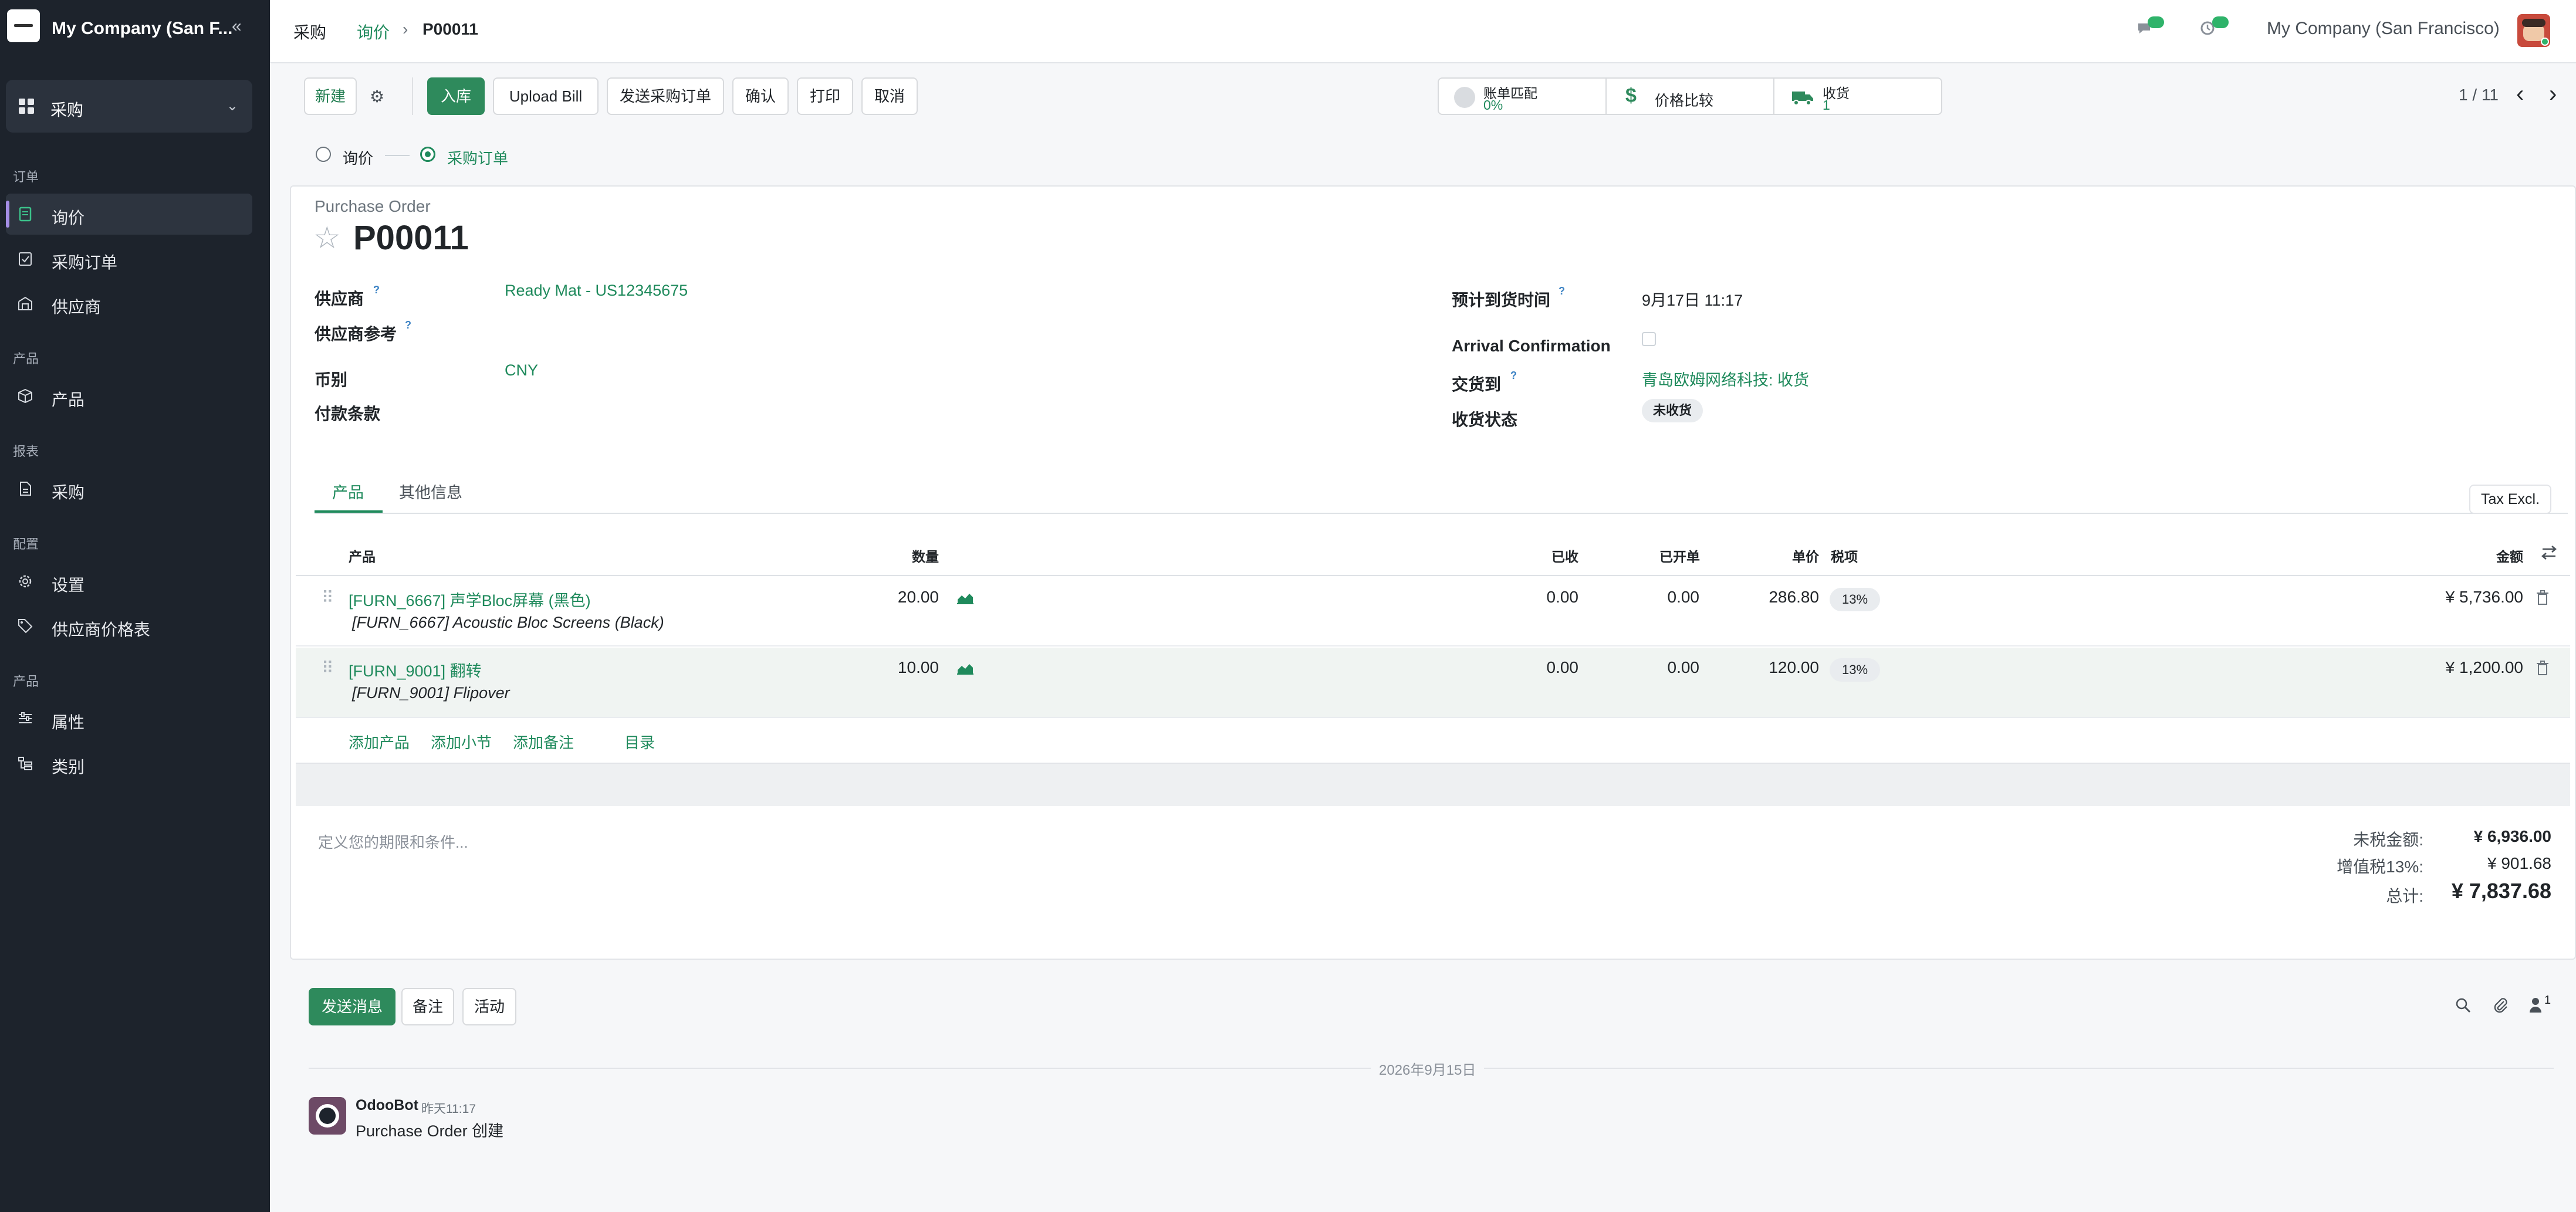  I want to click on company-logo, so click(23, 26).